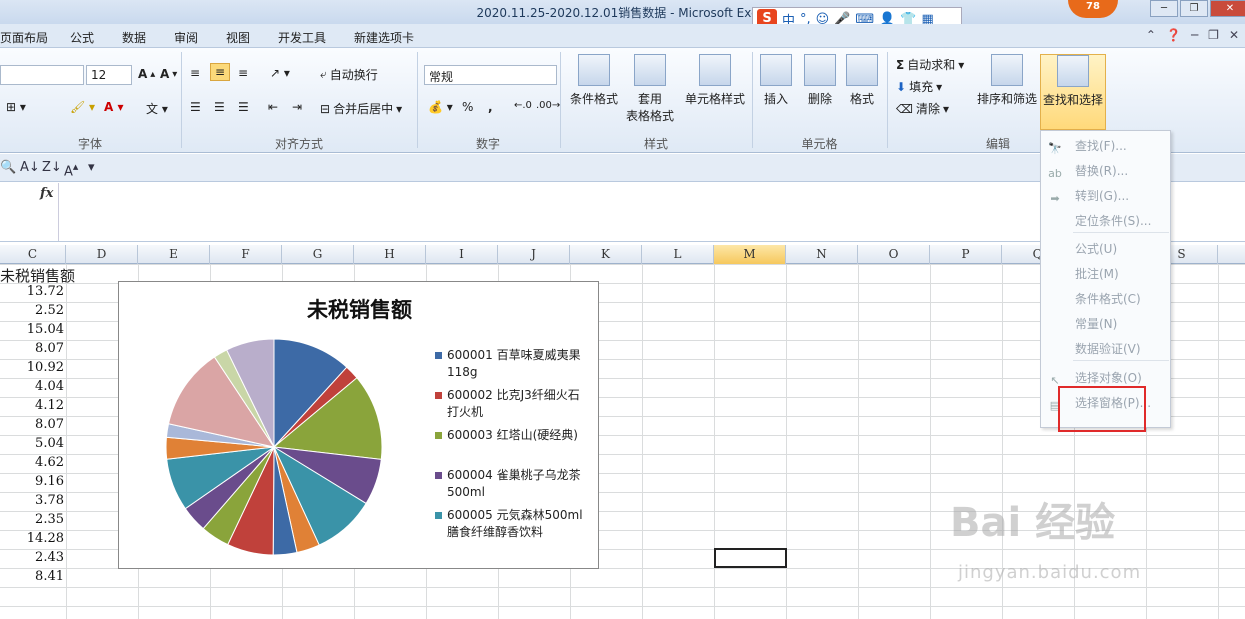 The width and height of the screenshot is (1245, 619). I want to click on cell-value: 2.43, so click(32, 557).